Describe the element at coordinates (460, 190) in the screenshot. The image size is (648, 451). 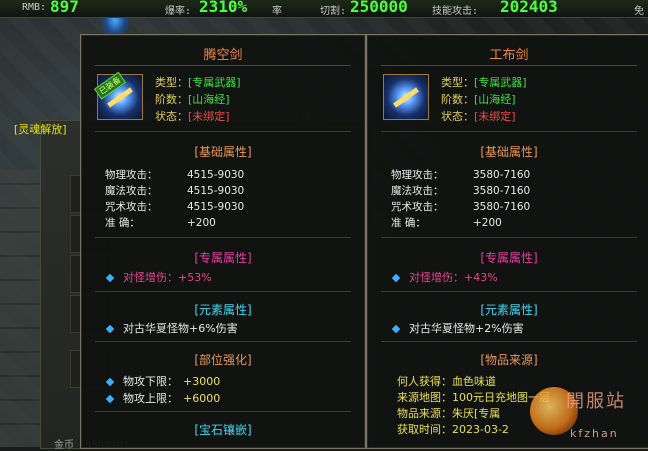
I see `attr-row: 魔法攻击： 3580-7160` at that location.